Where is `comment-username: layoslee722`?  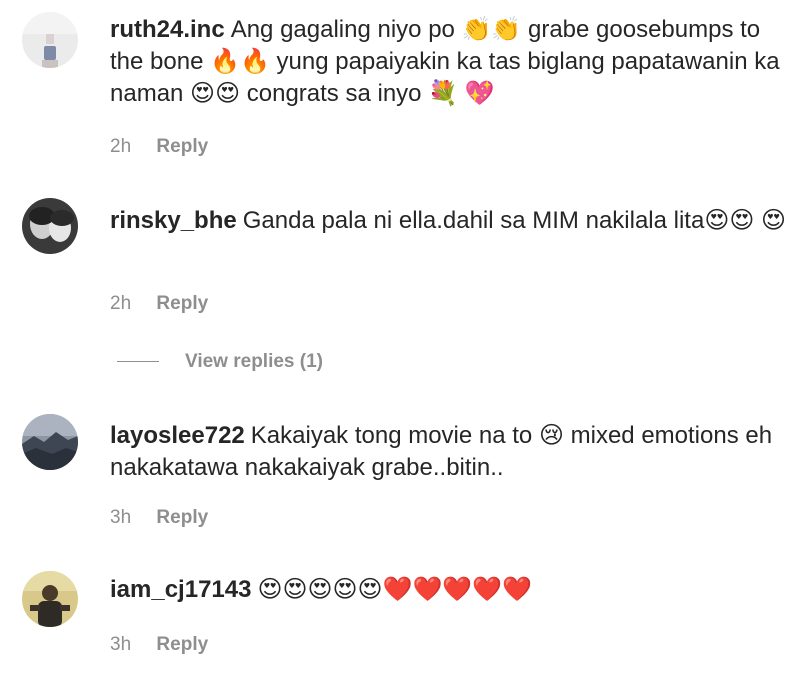 comment-username: layoslee722 is located at coordinates (177, 435).